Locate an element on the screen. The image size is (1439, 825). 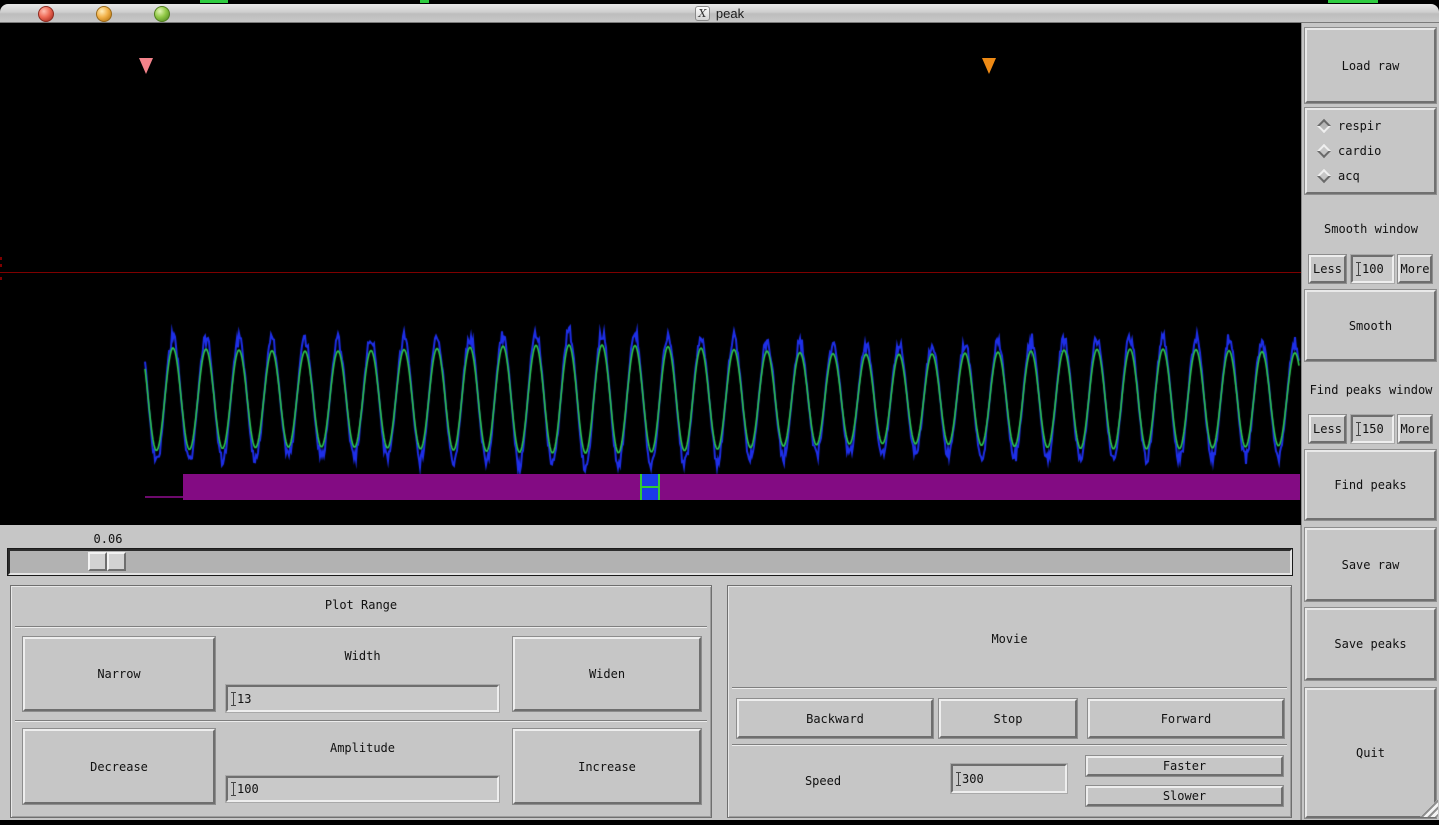
backward-button: Backward is located at coordinates (835, 718).